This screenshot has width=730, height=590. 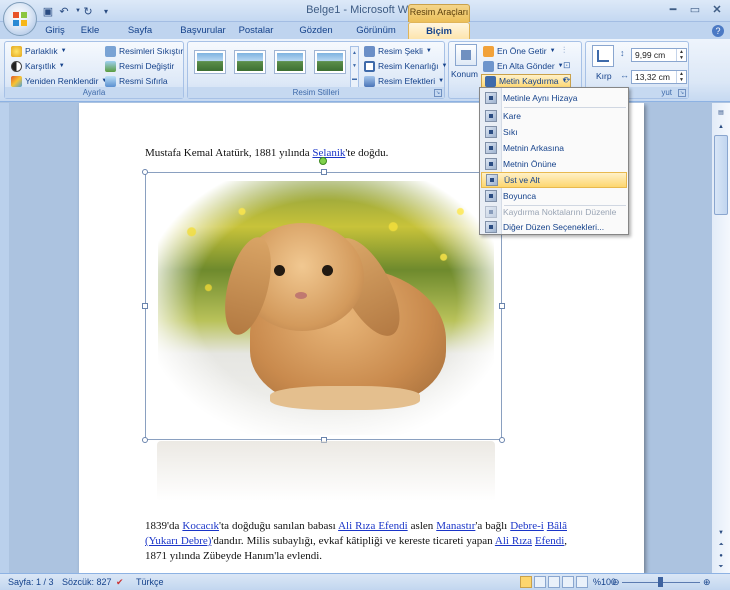 What do you see at coordinates (256, 30) in the screenshot?
I see `tab-postalar: Postalar` at bounding box center [256, 30].